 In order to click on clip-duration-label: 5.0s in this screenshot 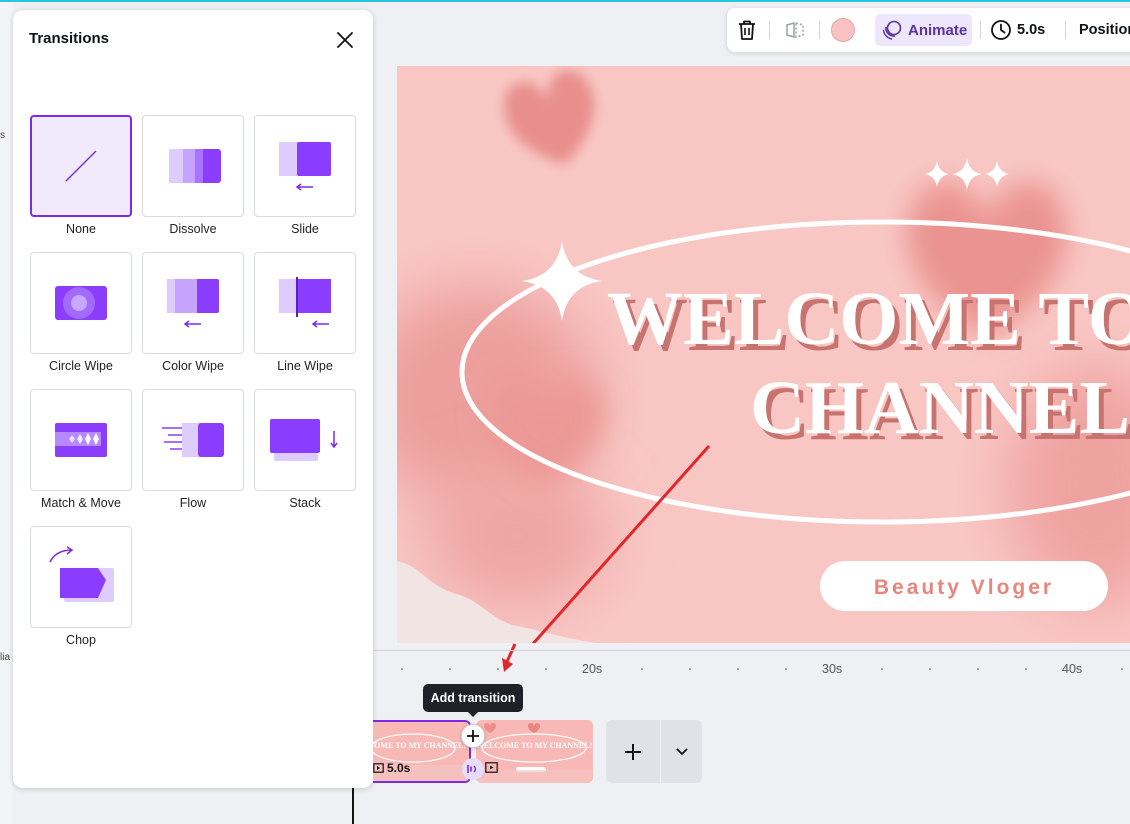, I will do `click(399, 768)`.